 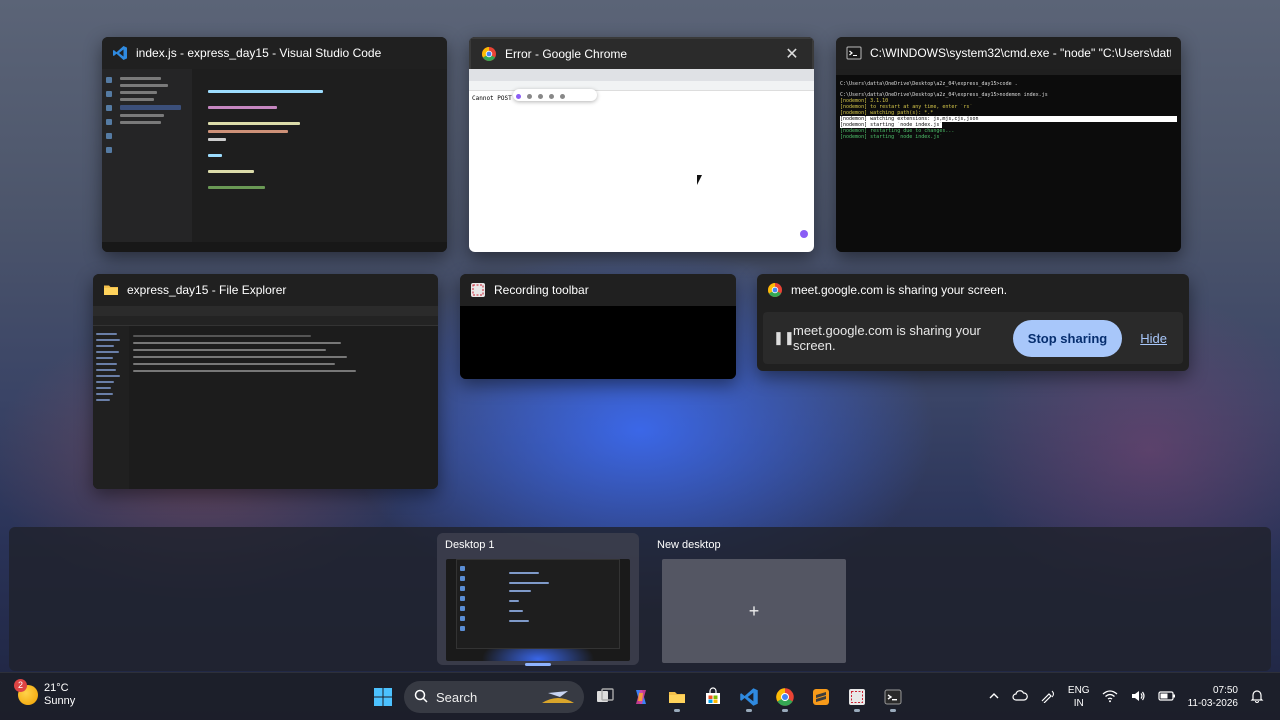 I want to click on copilot-icon, so click(x=641, y=697).